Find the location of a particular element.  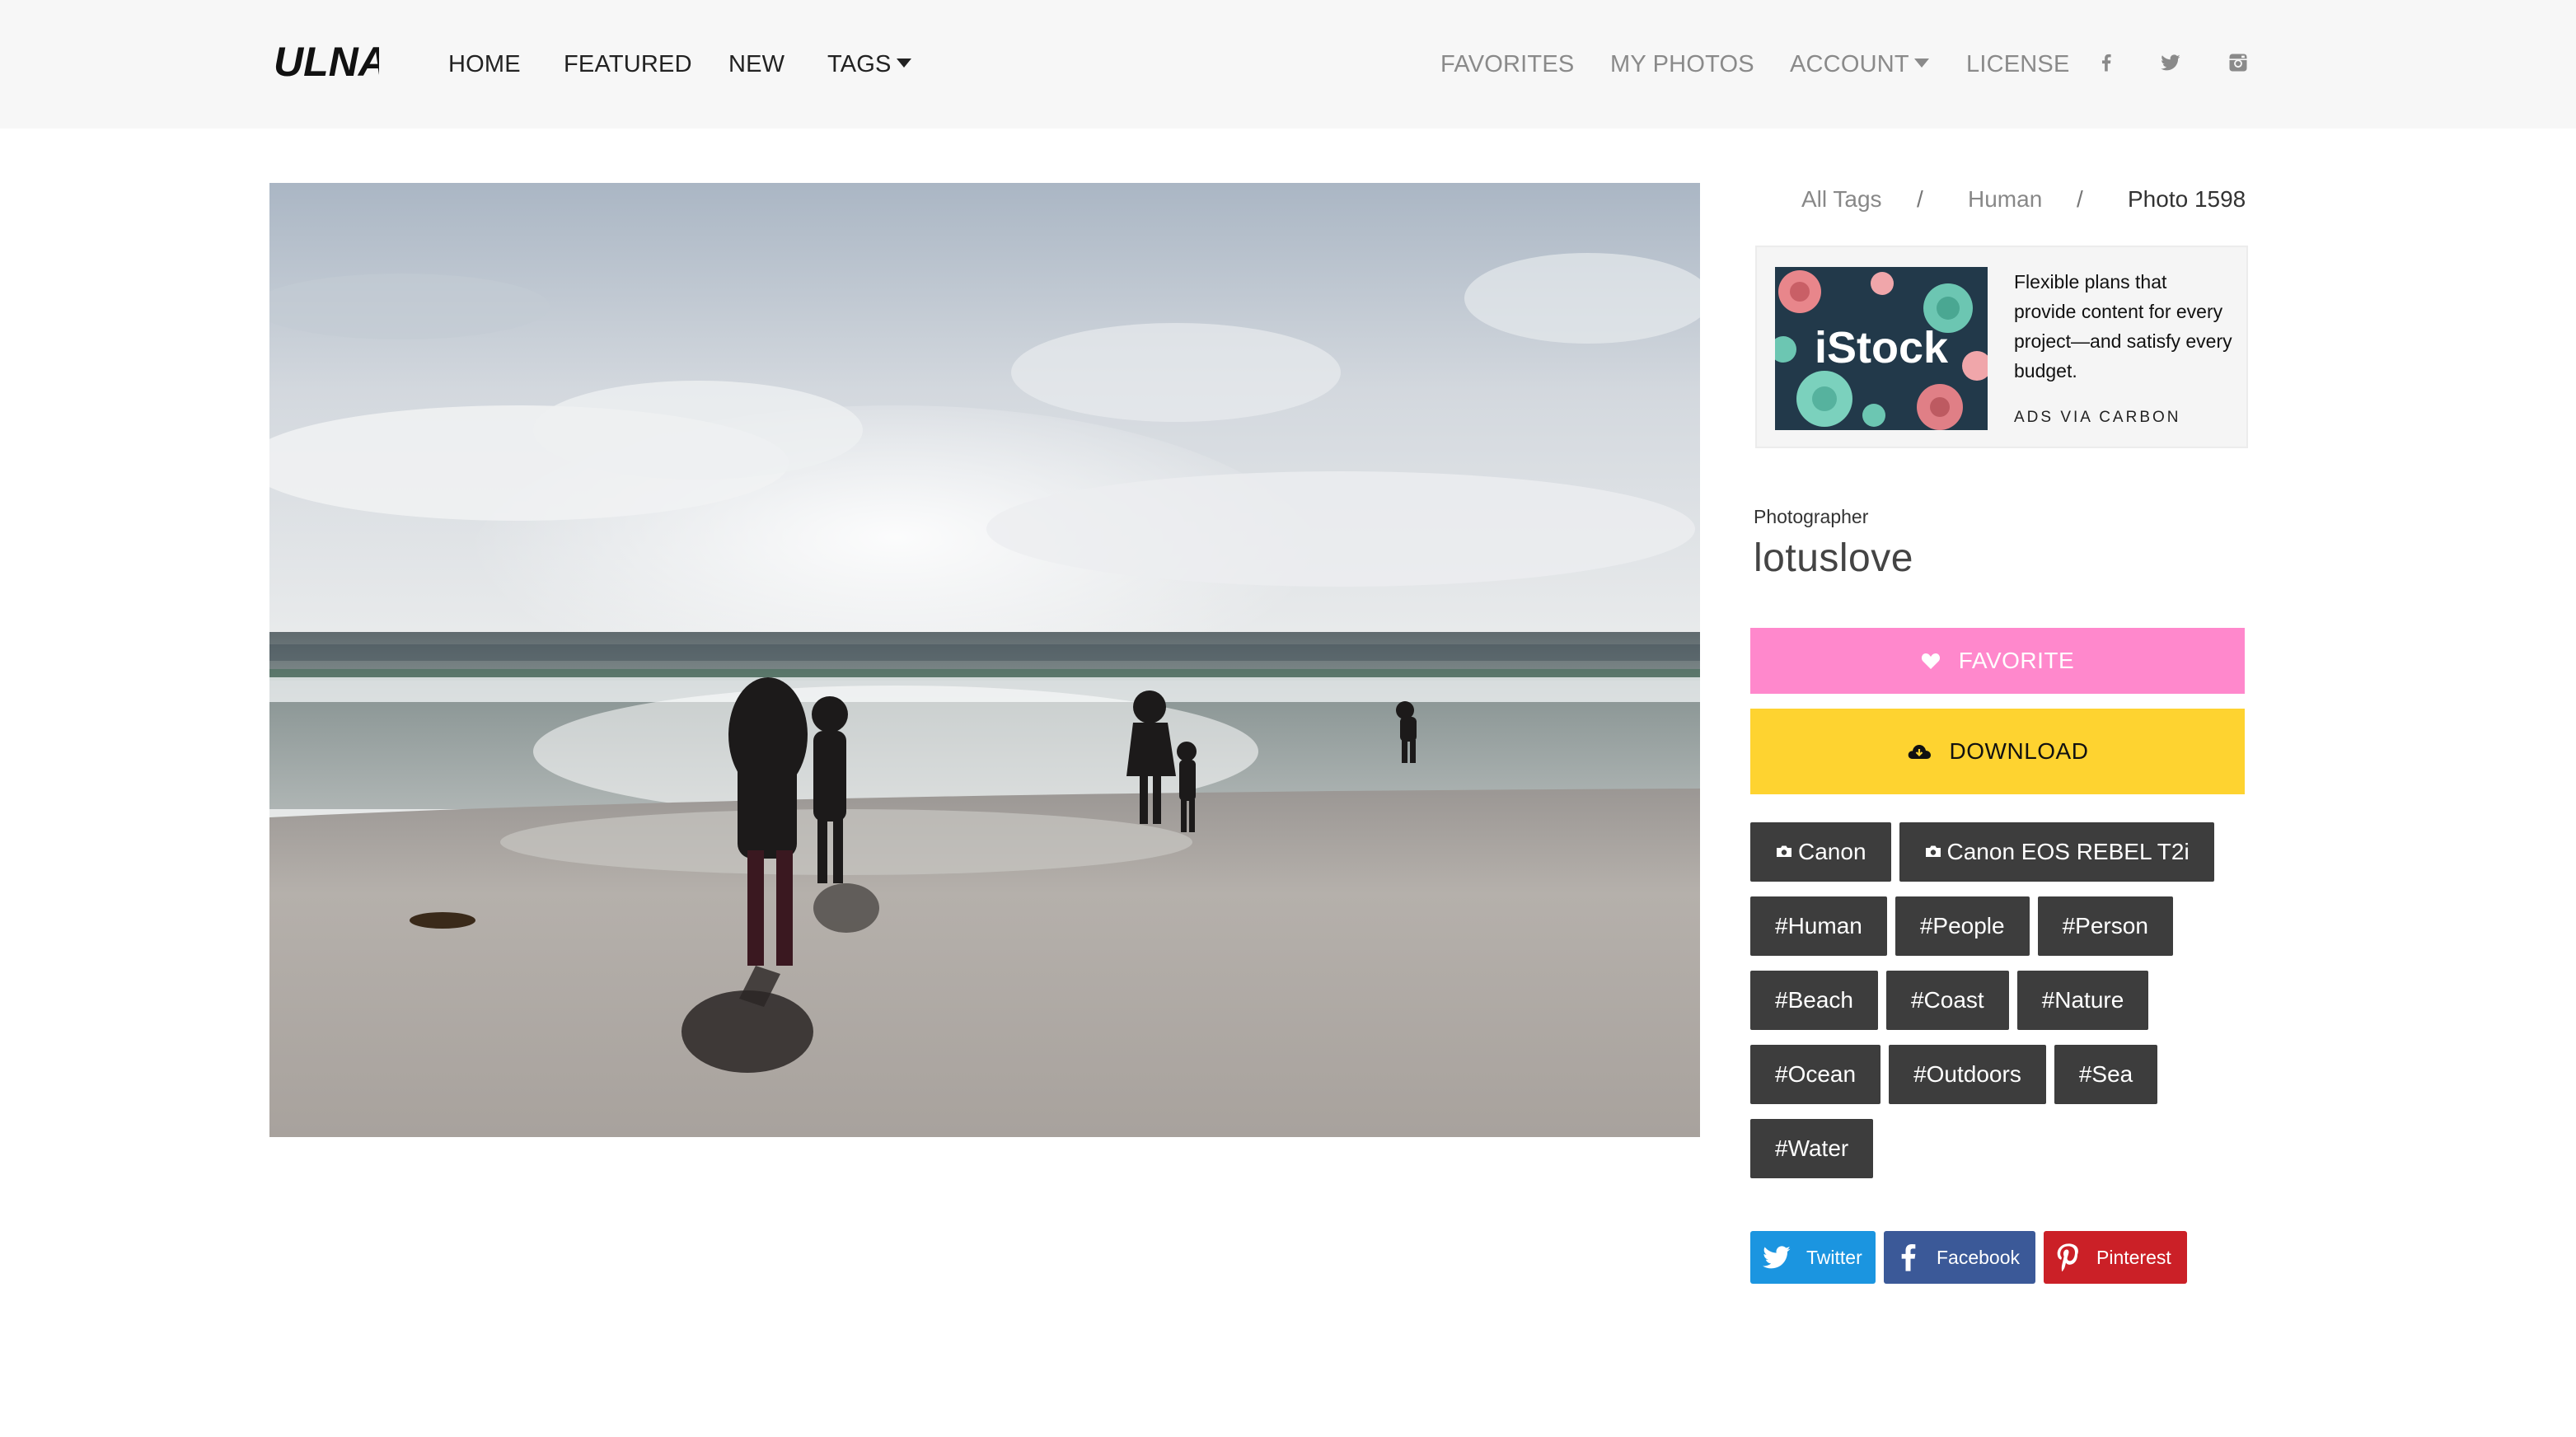

pinterest-icon is located at coordinates (2067, 1257).